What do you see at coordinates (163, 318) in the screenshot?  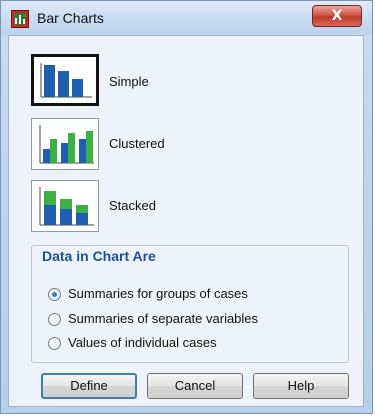 I see `radio-label: Summaries of separate variables` at bounding box center [163, 318].